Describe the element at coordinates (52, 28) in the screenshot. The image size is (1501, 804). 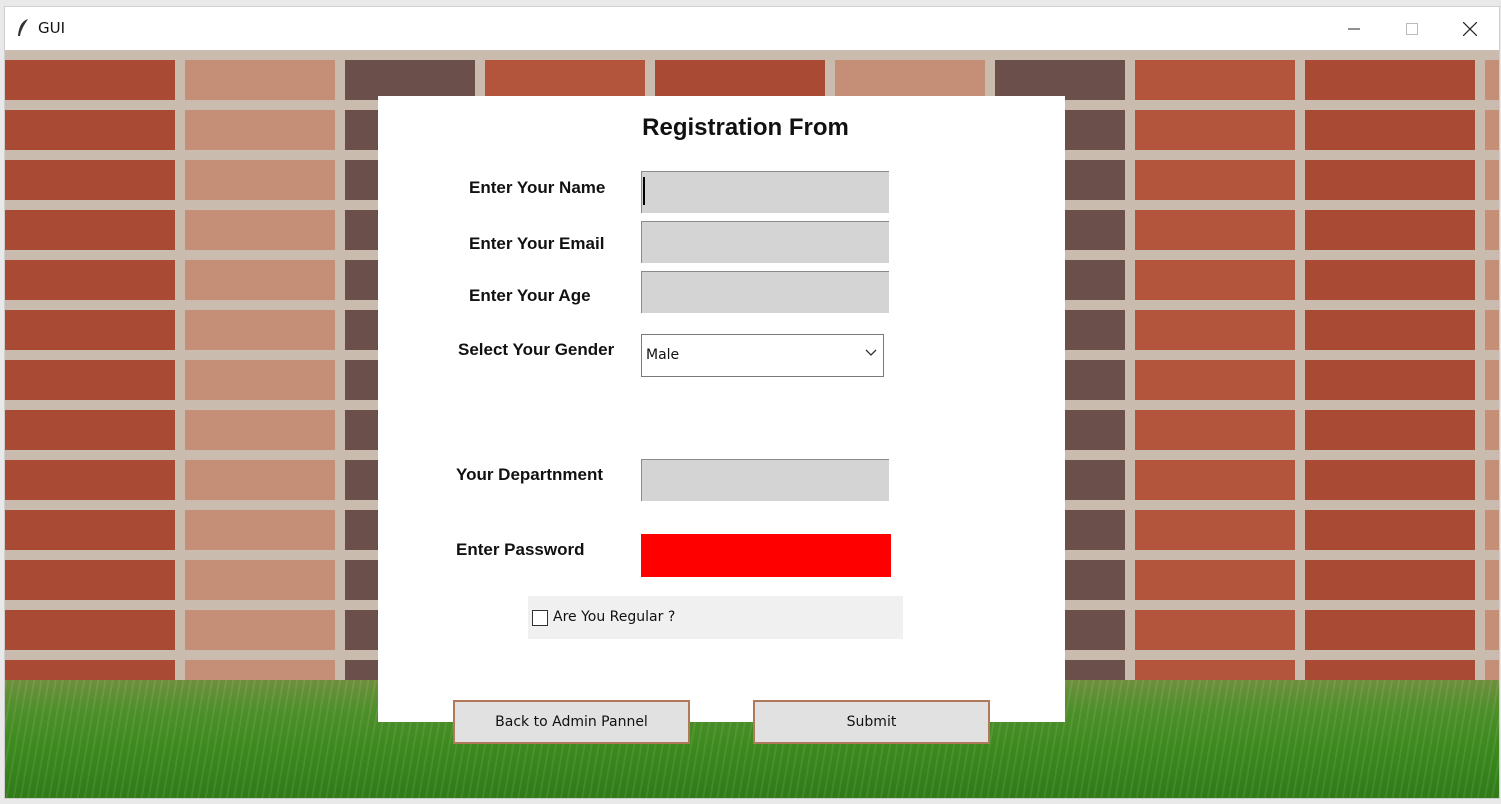
I see `window-title: GUI` at that location.